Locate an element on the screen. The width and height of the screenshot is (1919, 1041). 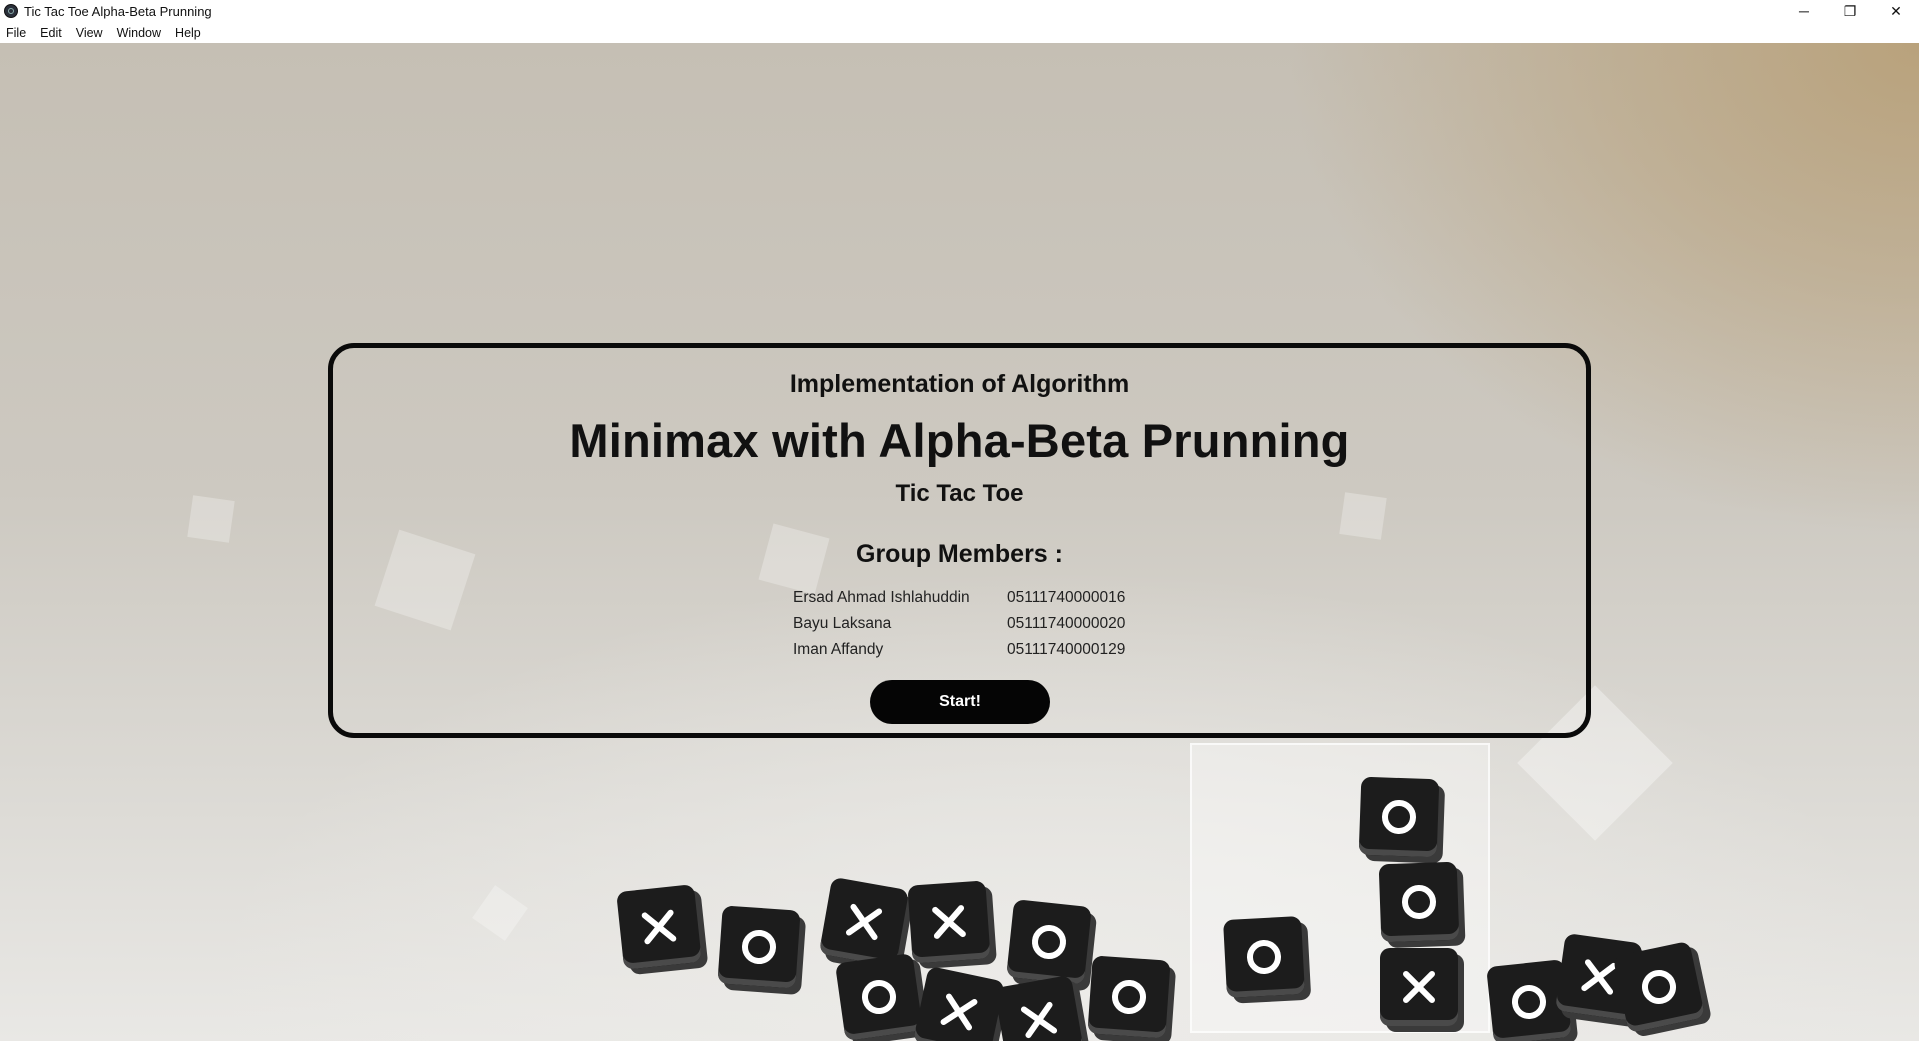
title-bar: Tic Tac Toe Alpha-Beta Prunning ─ ❐ ✕ is located at coordinates (959, 11).